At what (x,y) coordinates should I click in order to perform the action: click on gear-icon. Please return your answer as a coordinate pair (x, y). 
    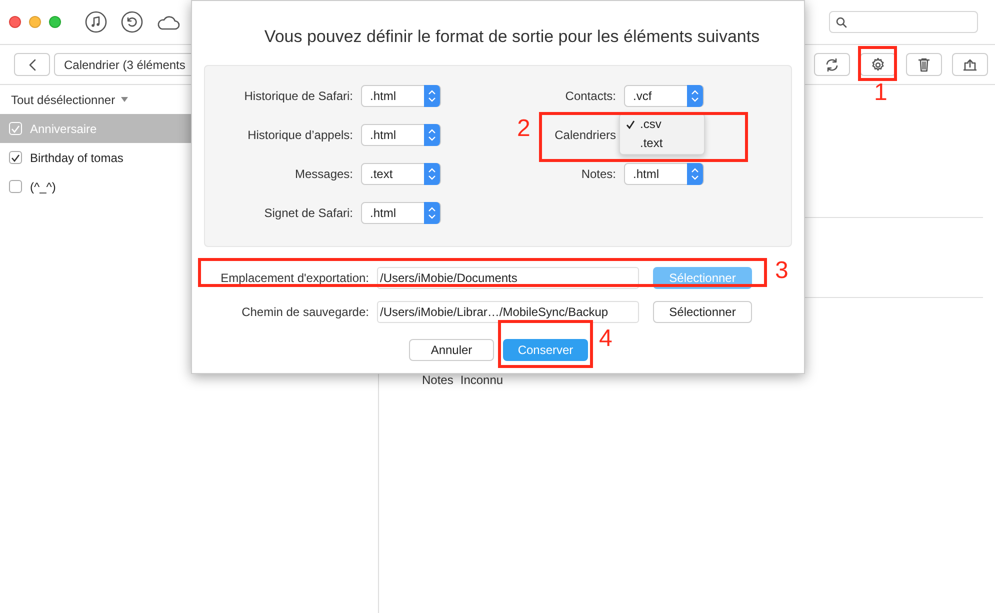
    Looking at the image, I should click on (878, 64).